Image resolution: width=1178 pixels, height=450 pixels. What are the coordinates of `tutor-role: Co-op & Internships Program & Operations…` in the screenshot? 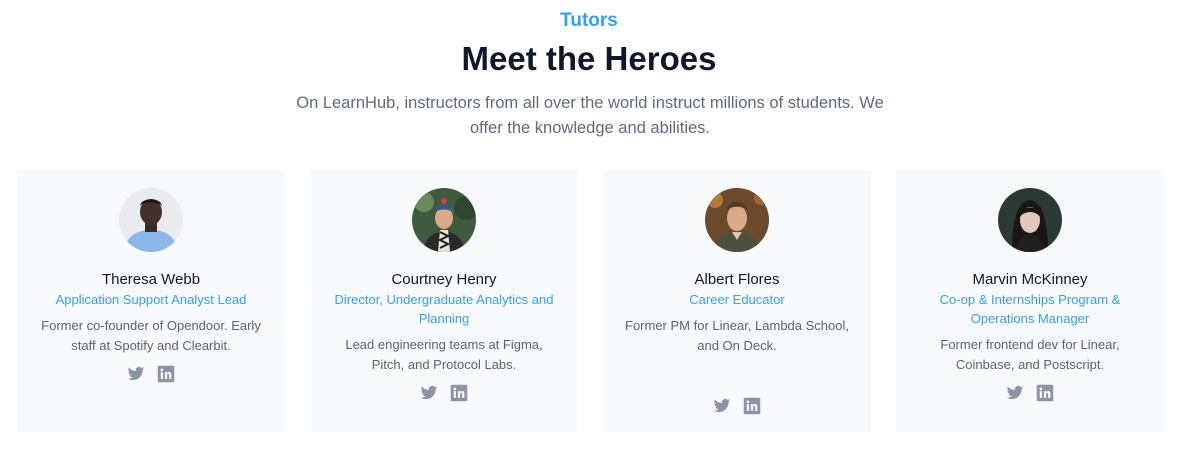 It's located at (1030, 309).